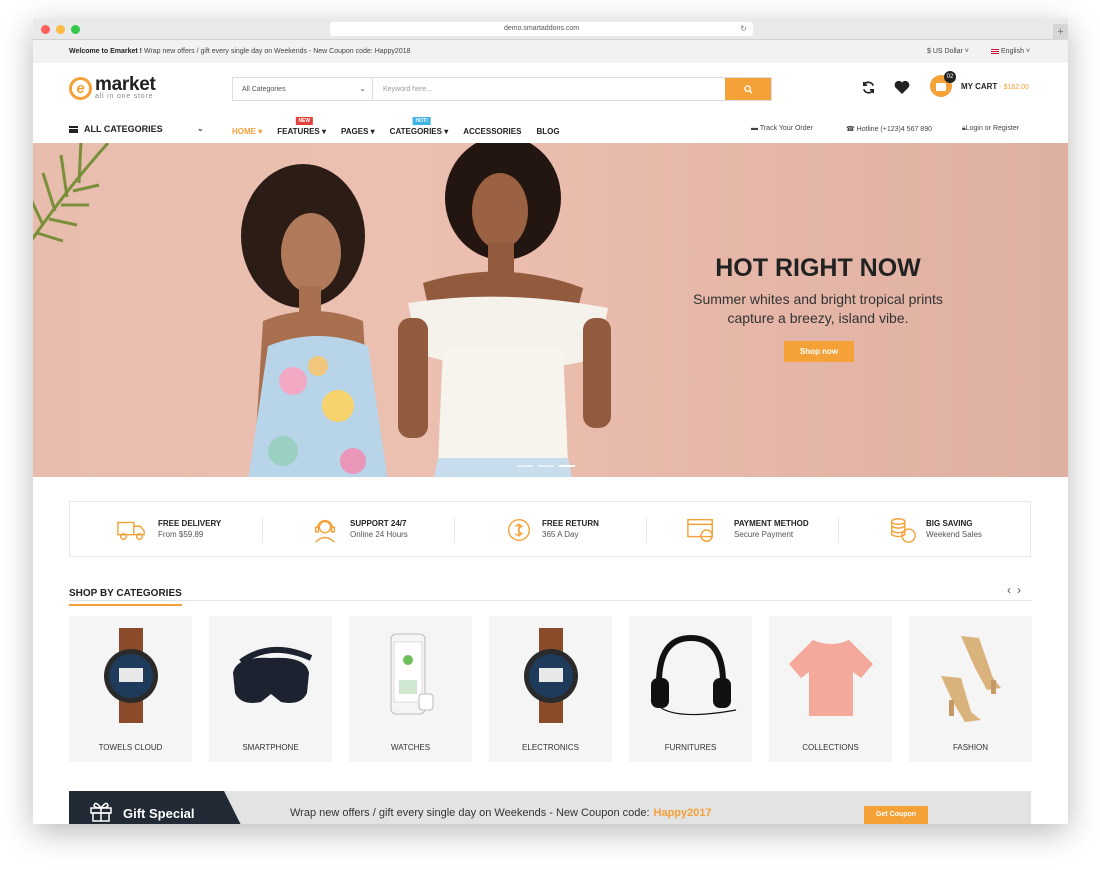  Describe the element at coordinates (950, 77) in the screenshot. I see `cart-count-badge: 02` at that location.